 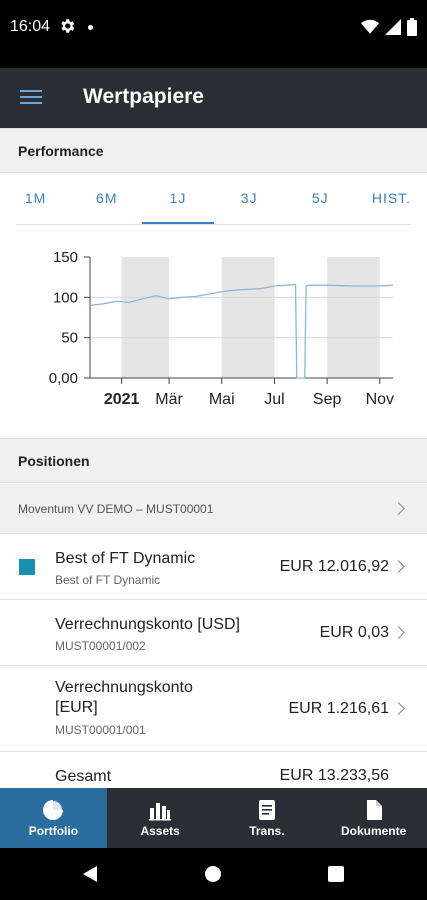 I want to click on pie-chart-icon, so click(x=53, y=809).